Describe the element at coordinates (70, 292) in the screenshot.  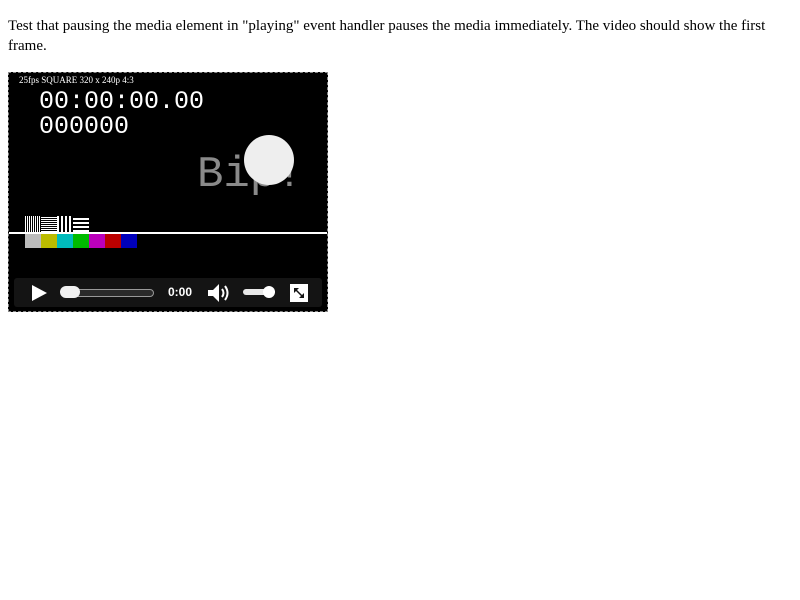
I see `seek-thumb` at that location.